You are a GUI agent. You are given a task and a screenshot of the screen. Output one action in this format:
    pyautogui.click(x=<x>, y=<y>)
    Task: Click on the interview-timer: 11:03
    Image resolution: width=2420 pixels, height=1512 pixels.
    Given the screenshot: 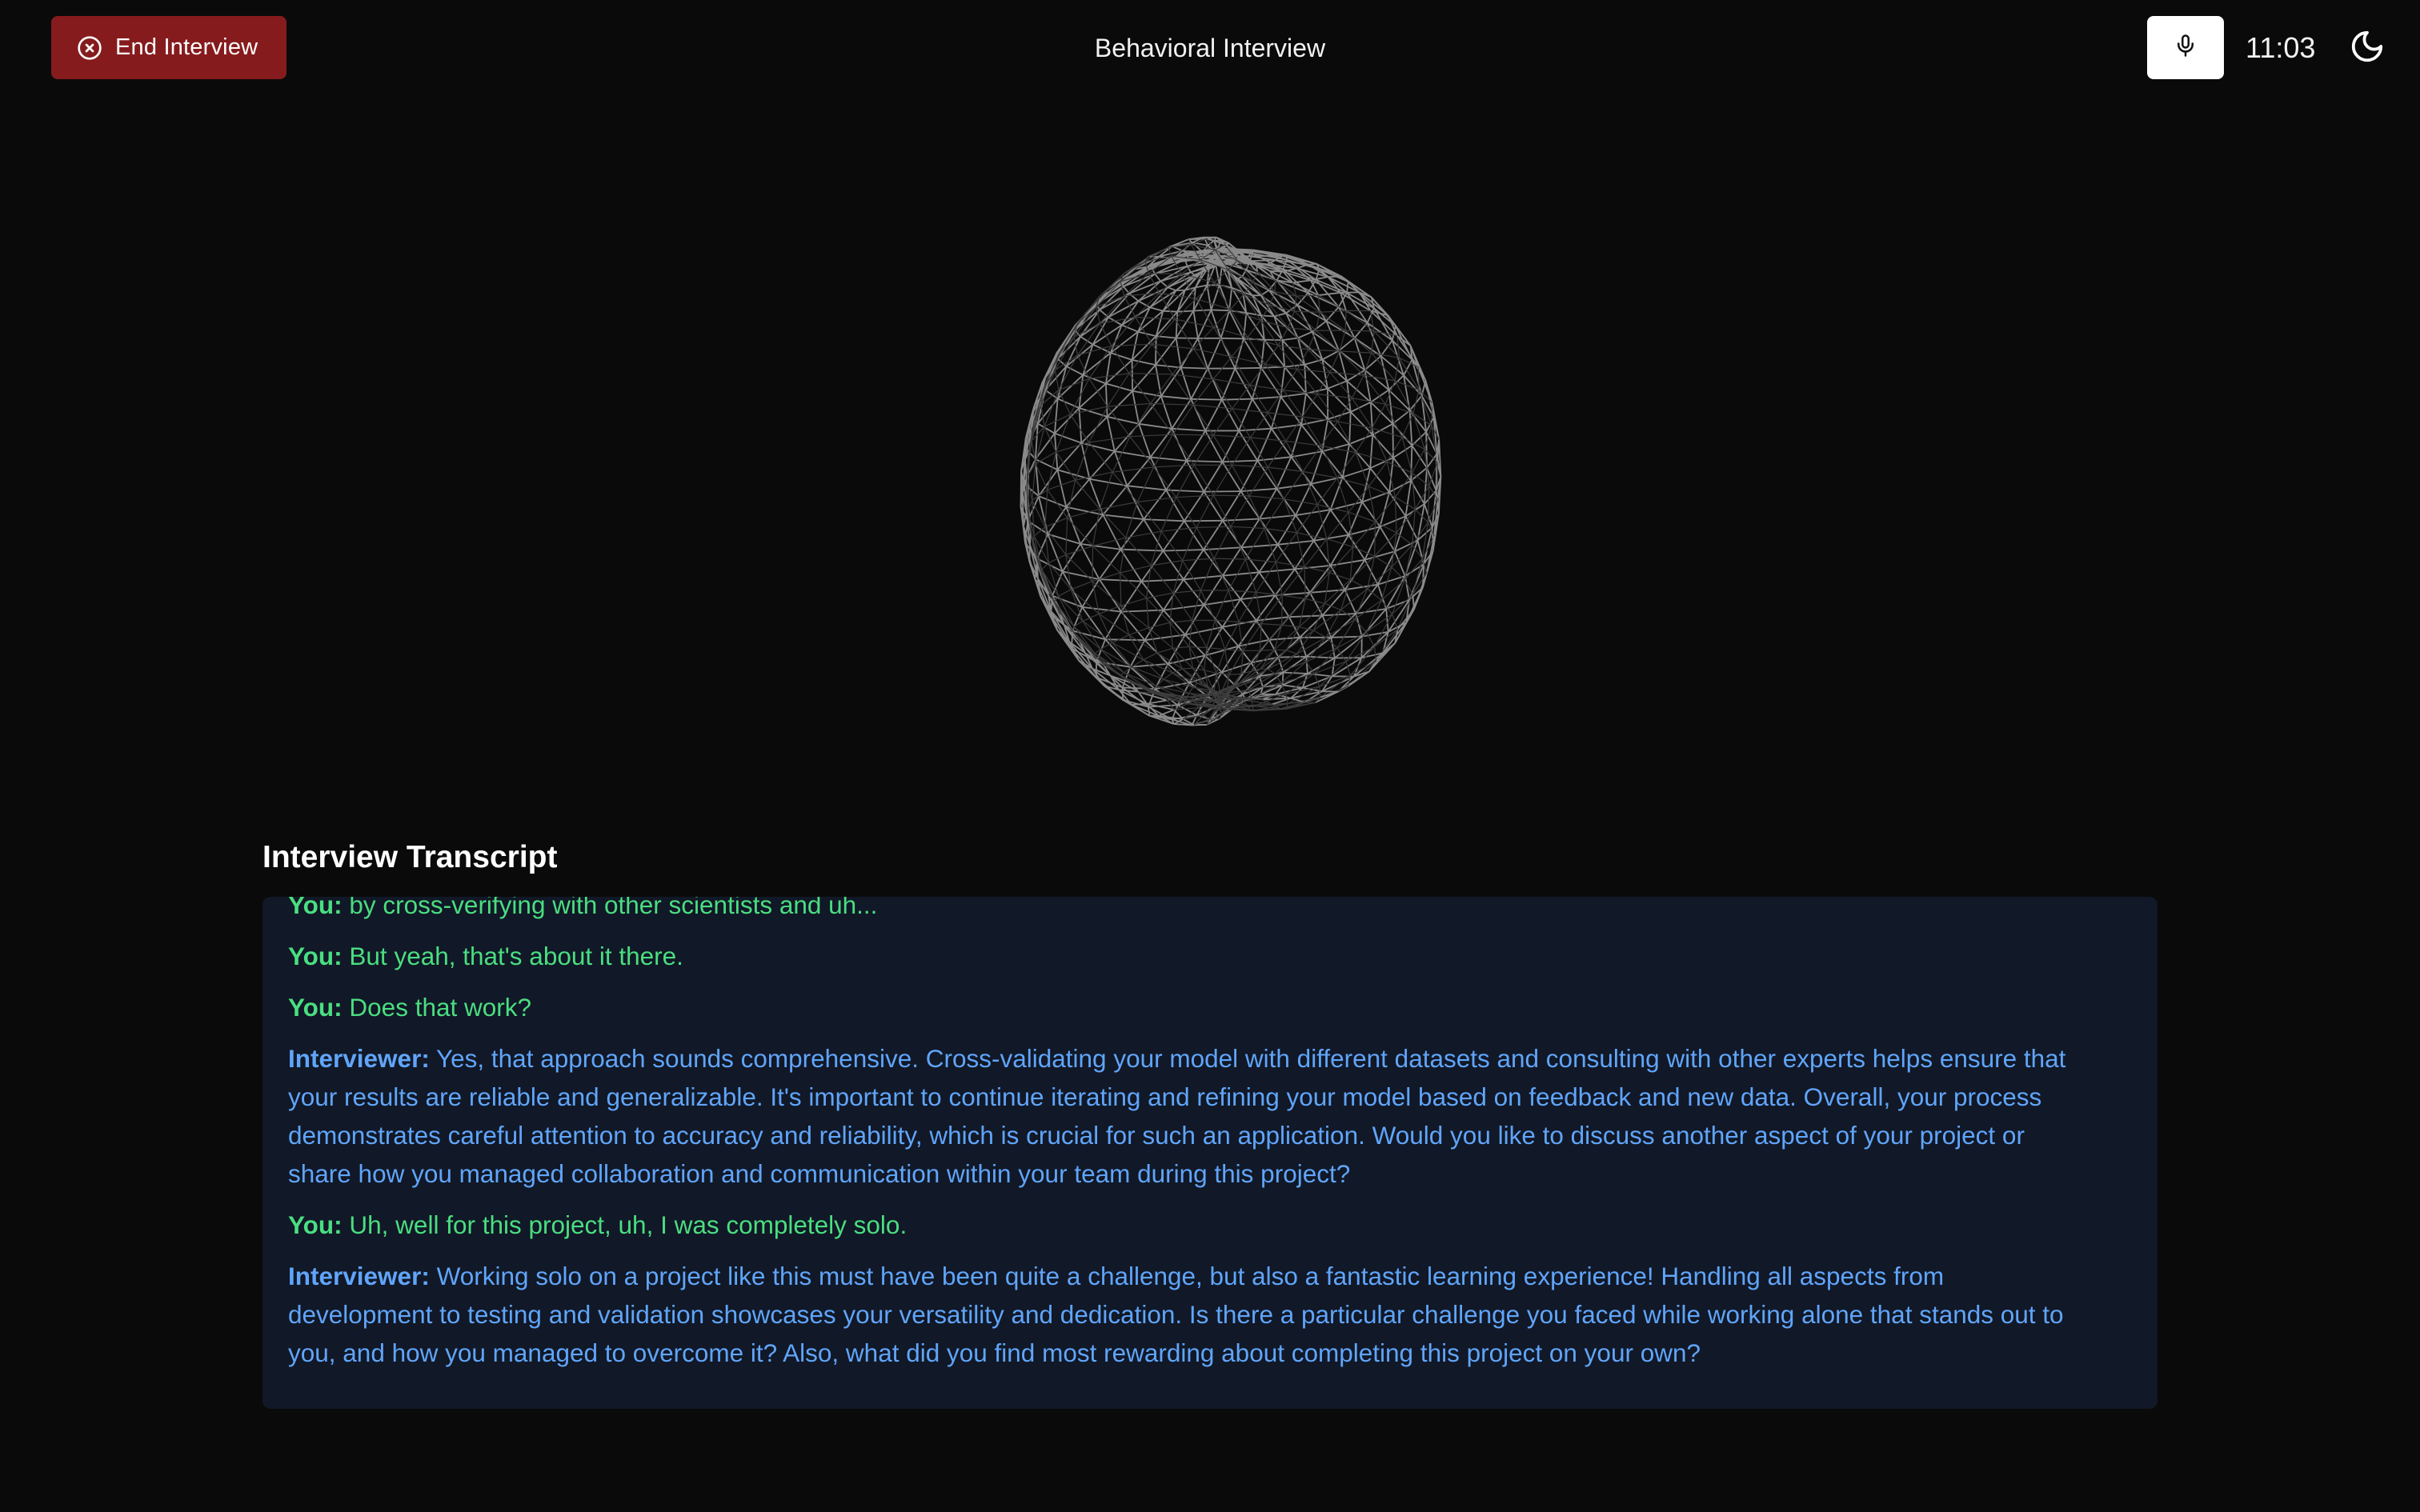 What is the action you would take?
    pyautogui.click(x=2281, y=47)
    